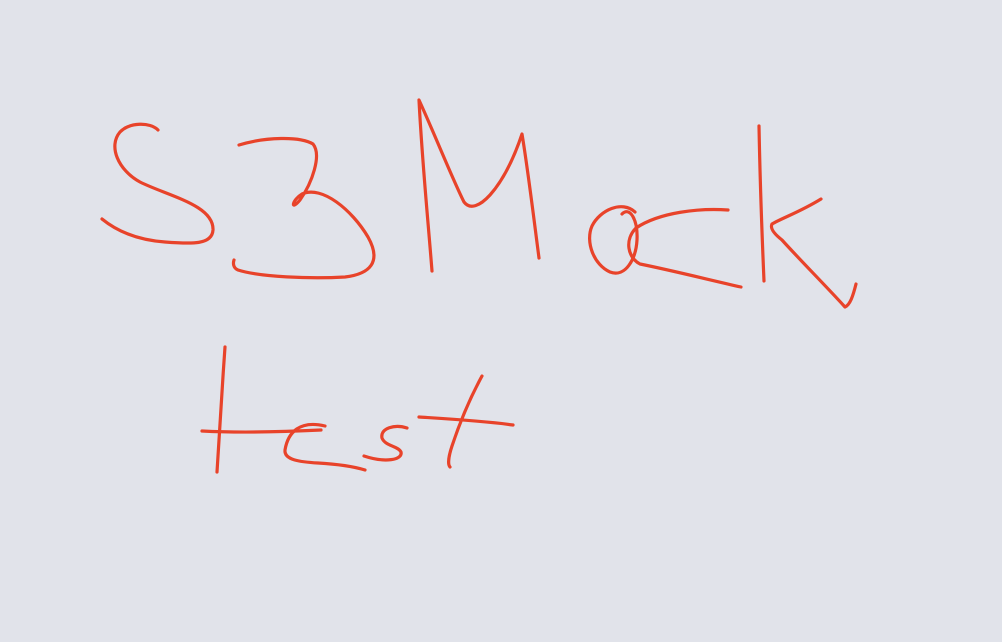 Image resolution: width=1002 pixels, height=642 pixels. I want to click on stroke-letter-s, so click(157, 183).